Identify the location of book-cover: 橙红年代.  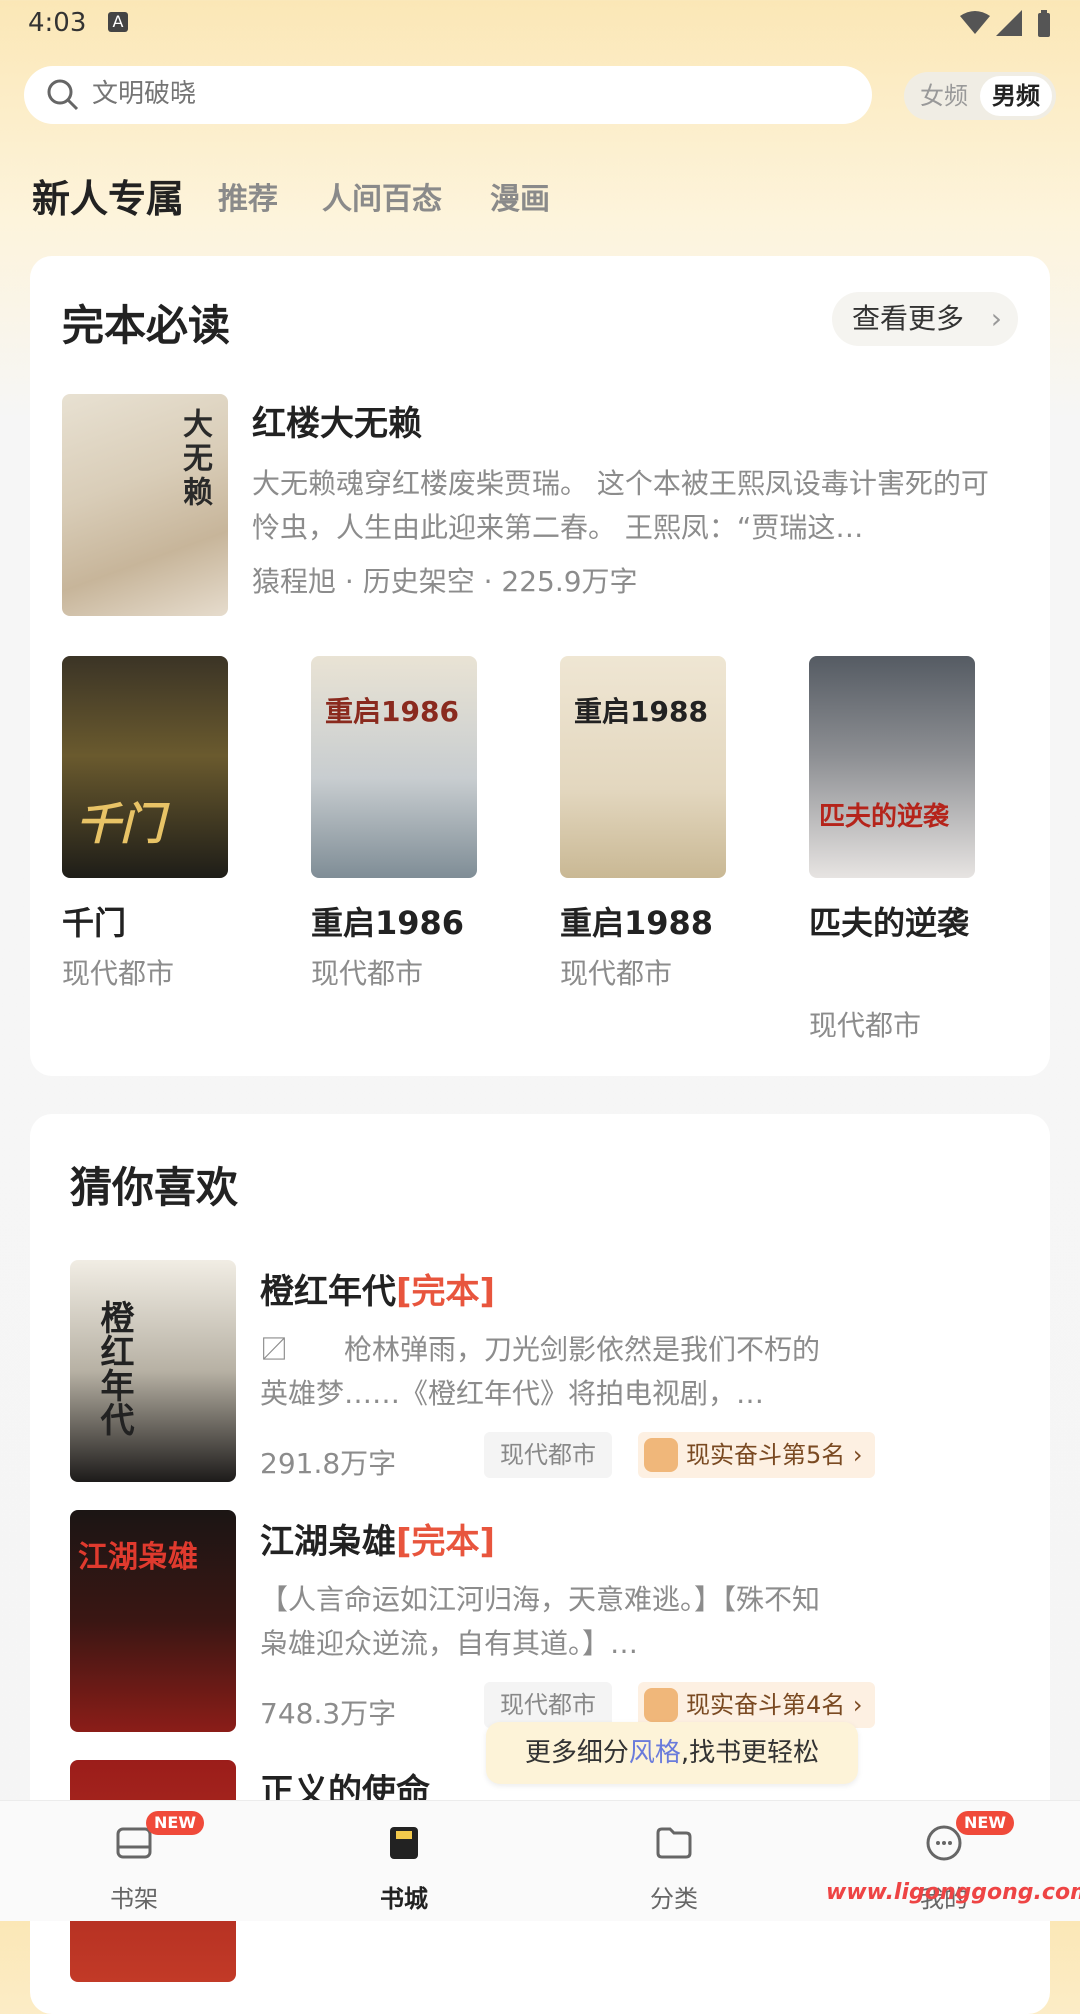
(153, 1371).